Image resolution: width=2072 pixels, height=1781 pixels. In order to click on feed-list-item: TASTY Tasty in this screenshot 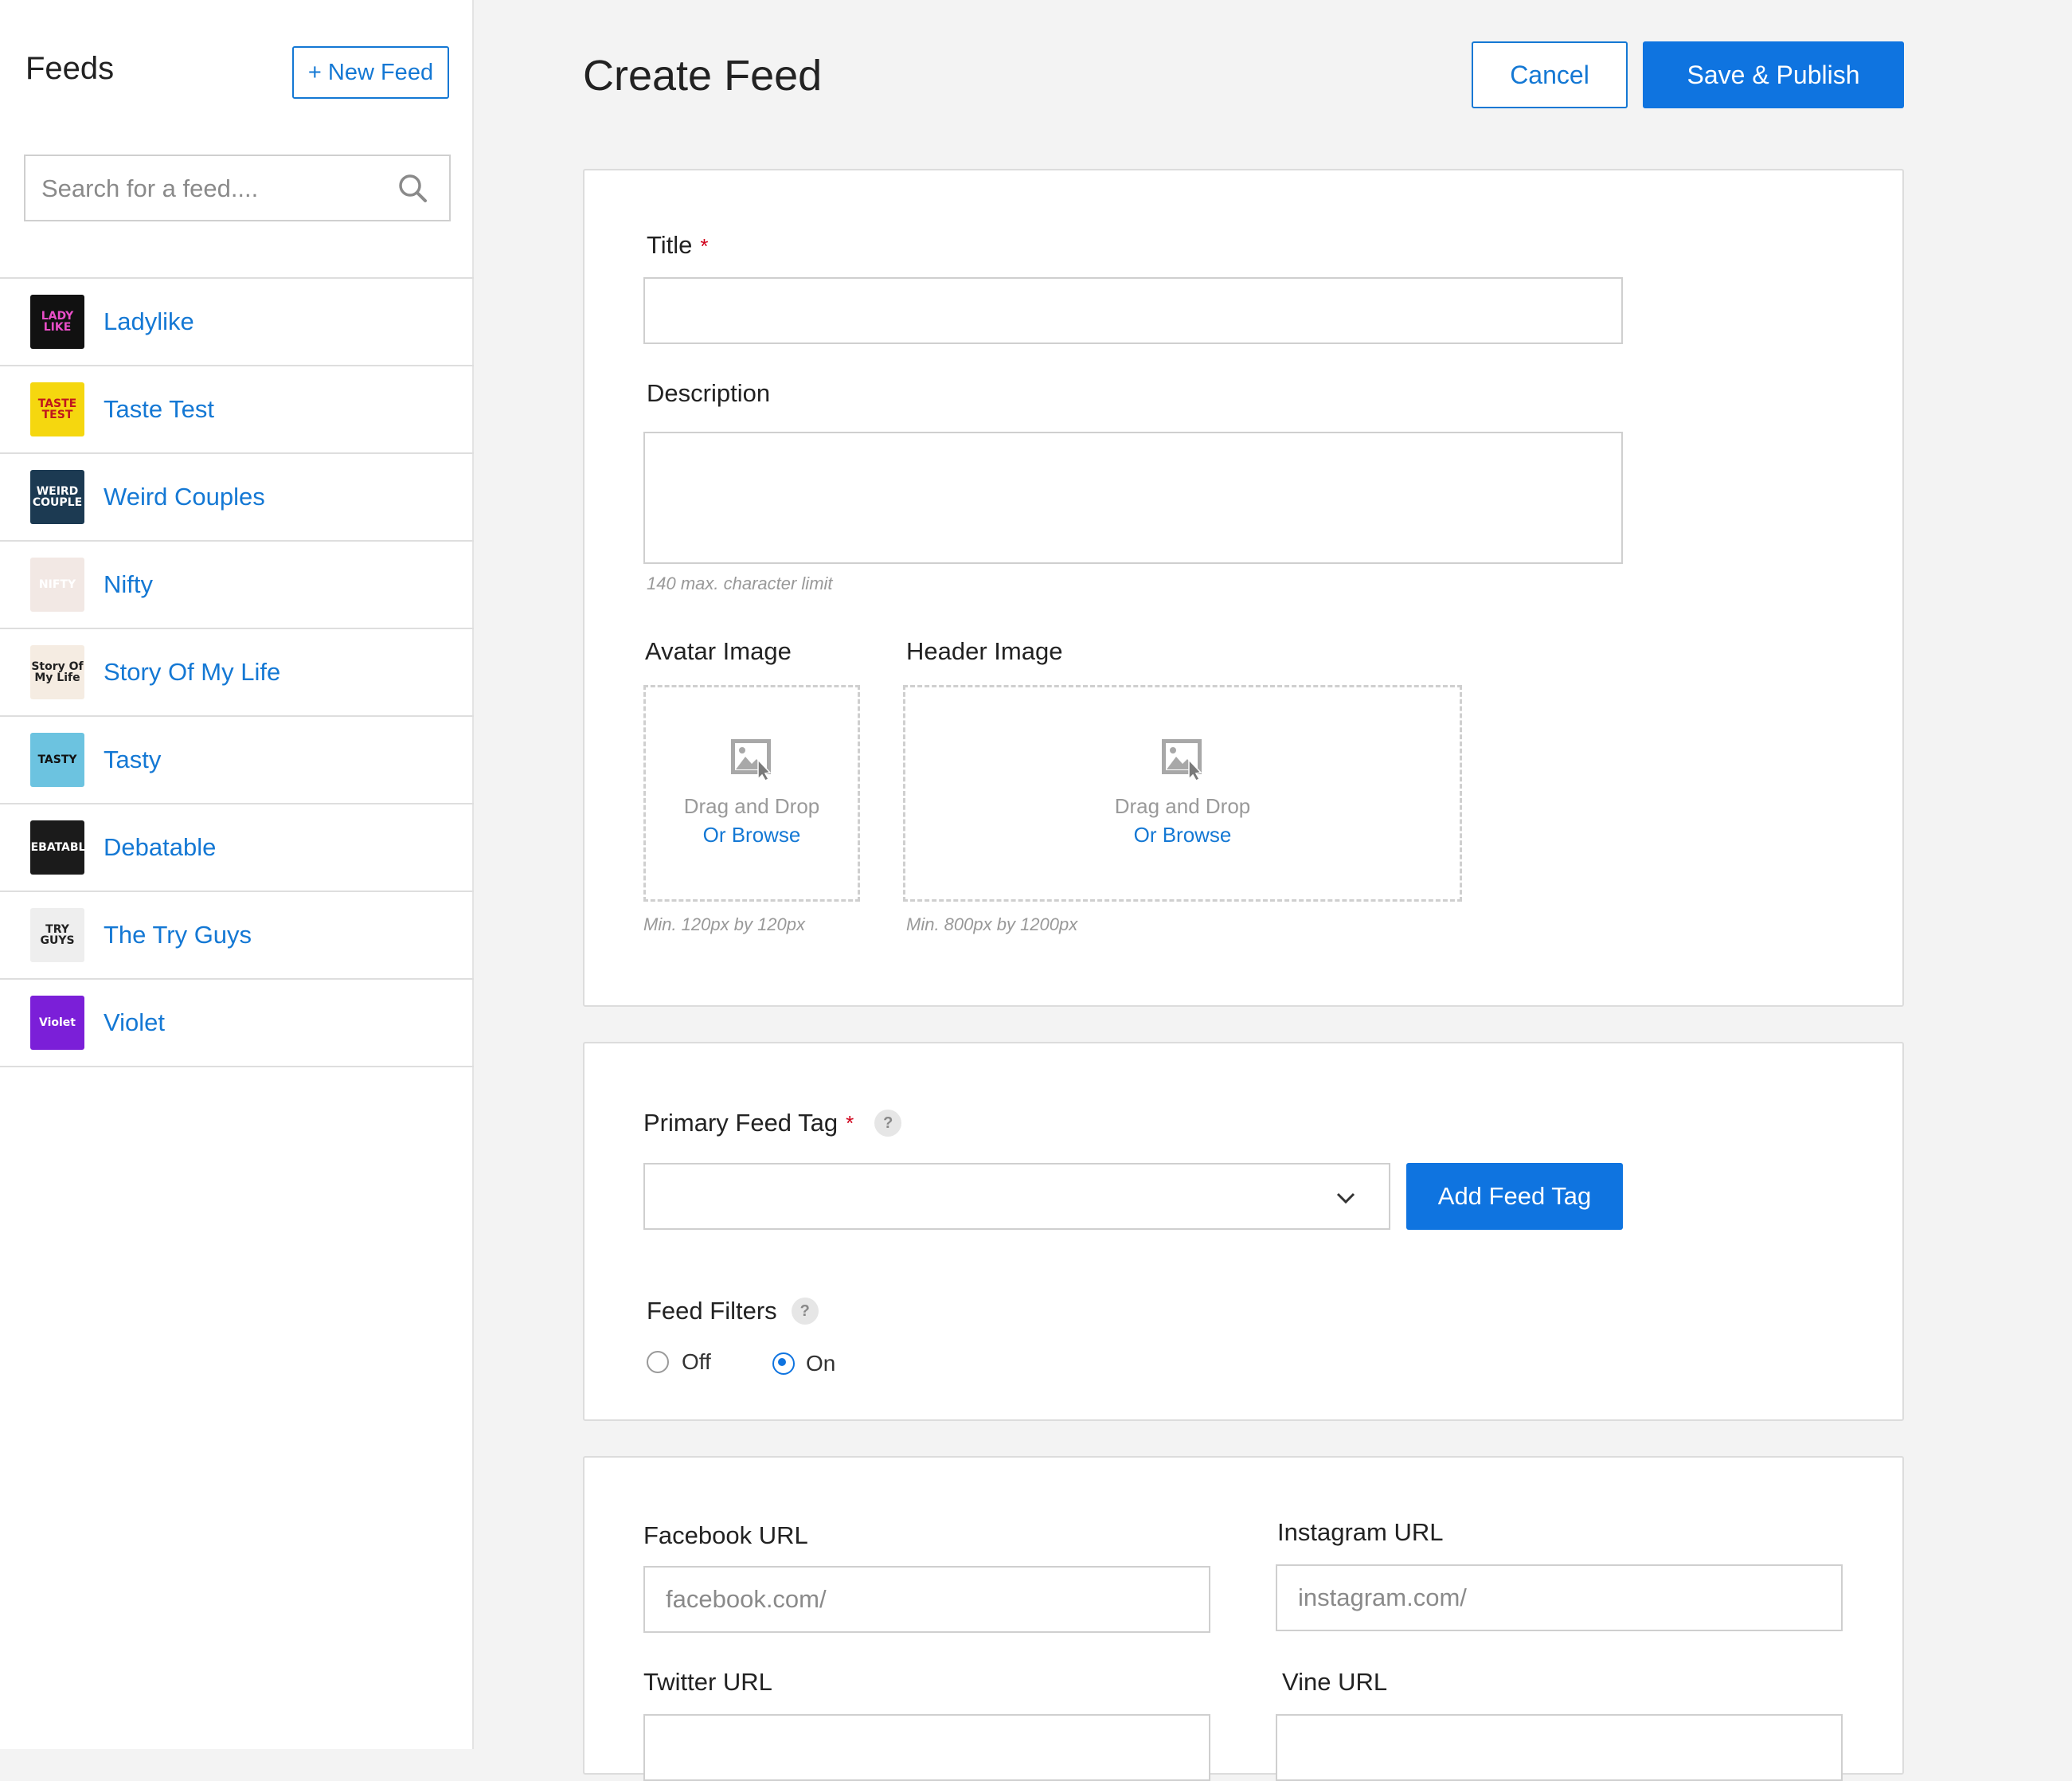, I will do `click(237, 760)`.